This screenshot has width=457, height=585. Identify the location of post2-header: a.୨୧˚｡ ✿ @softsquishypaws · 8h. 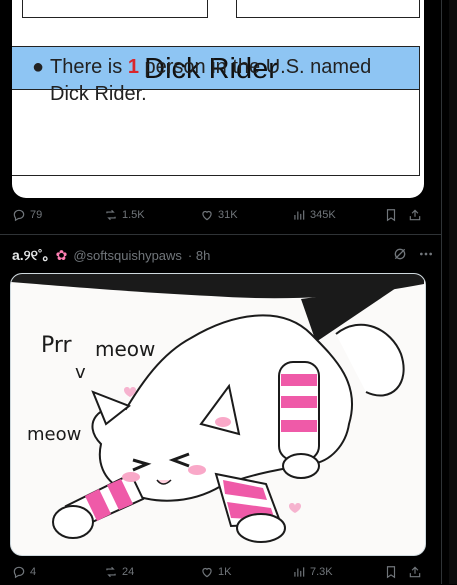
(111, 255).